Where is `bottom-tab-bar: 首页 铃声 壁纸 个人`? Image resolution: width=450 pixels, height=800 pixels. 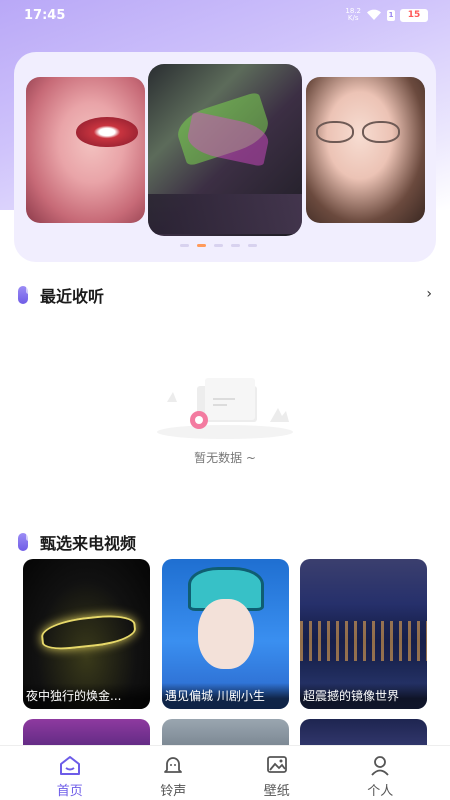
bottom-tab-bar: 首页 铃声 壁纸 个人 is located at coordinates (225, 772).